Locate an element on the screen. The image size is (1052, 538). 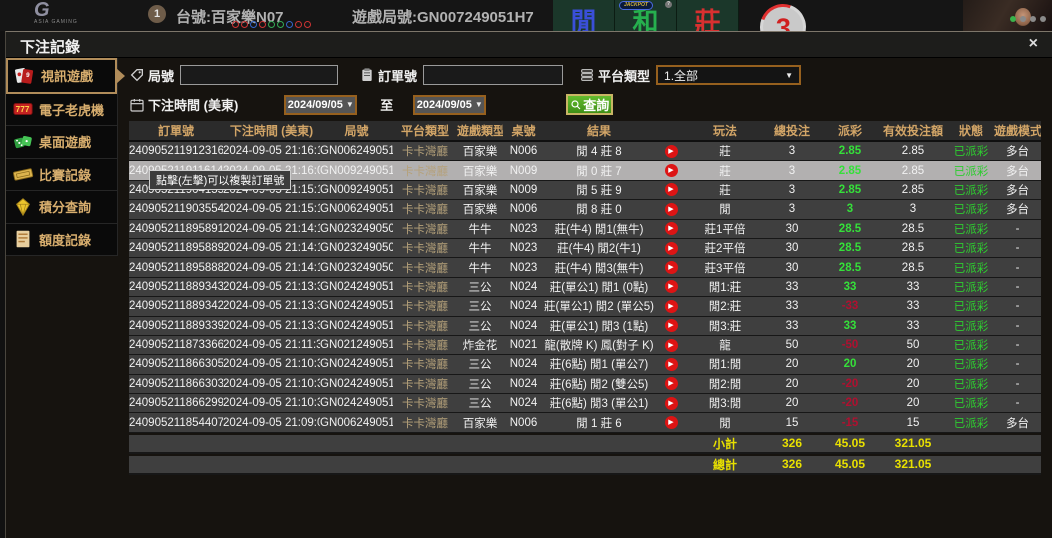
cell-order-number: 240905211866299 is located at coordinates (176, 403).